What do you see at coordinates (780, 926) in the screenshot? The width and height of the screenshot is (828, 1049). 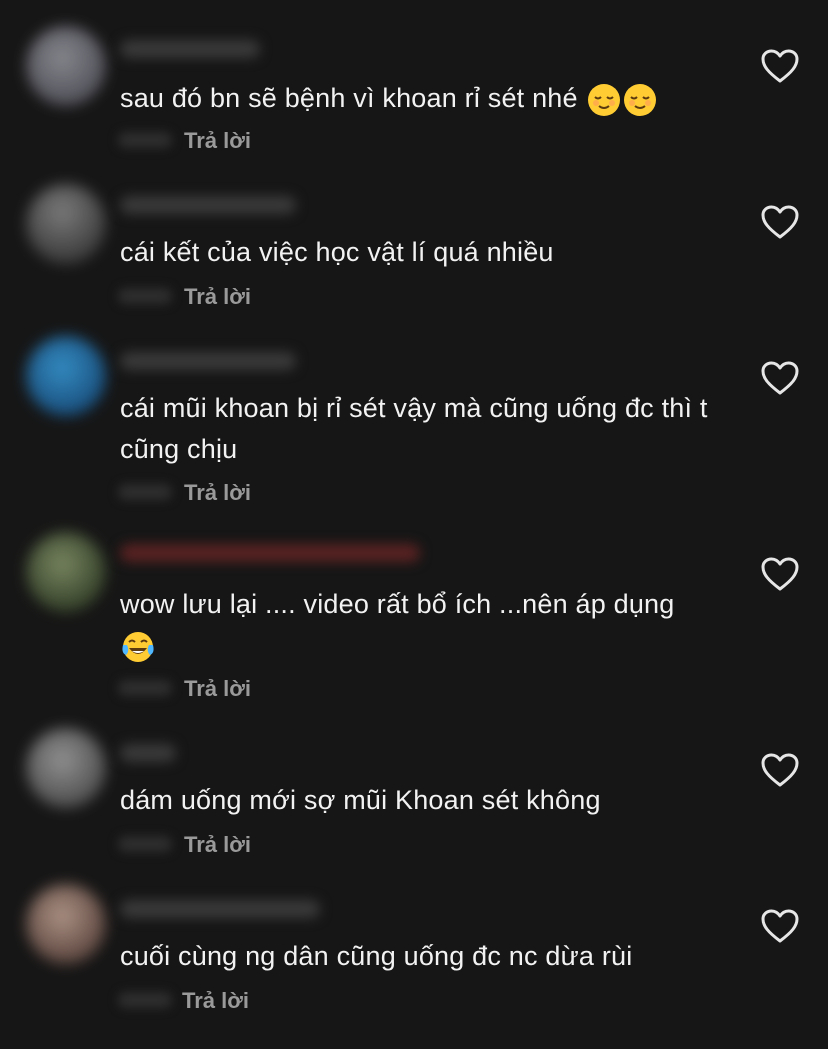 I see `heart-outline-icon` at bounding box center [780, 926].